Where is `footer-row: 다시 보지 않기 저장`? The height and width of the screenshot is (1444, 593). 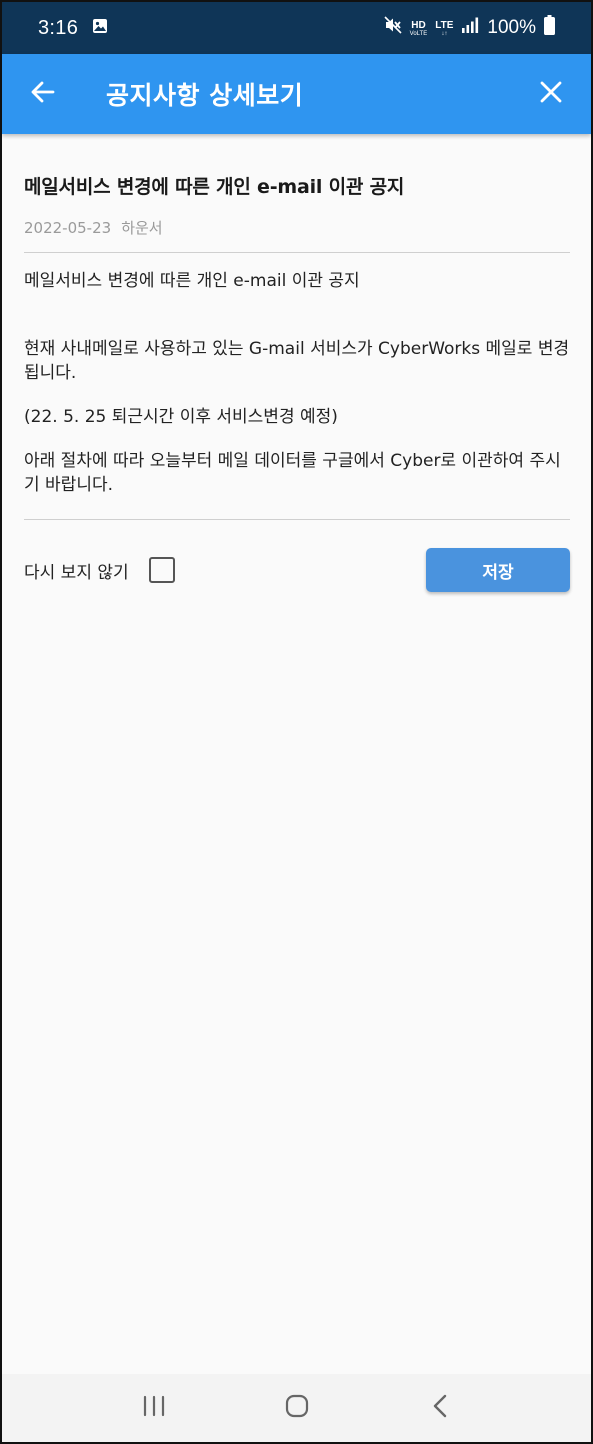
footer-row: 다시 보지 않기 저장 is located at coordinates (297, 570).